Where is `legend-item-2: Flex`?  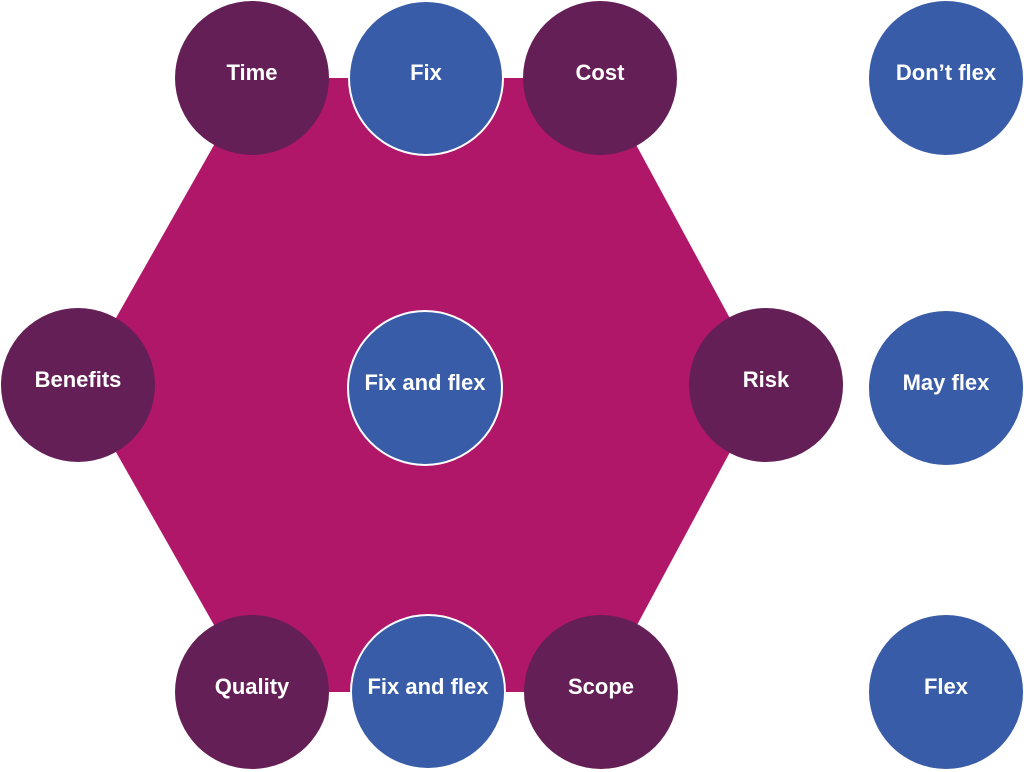
legend-item-2: Flex is located at coordinates (946, 692).